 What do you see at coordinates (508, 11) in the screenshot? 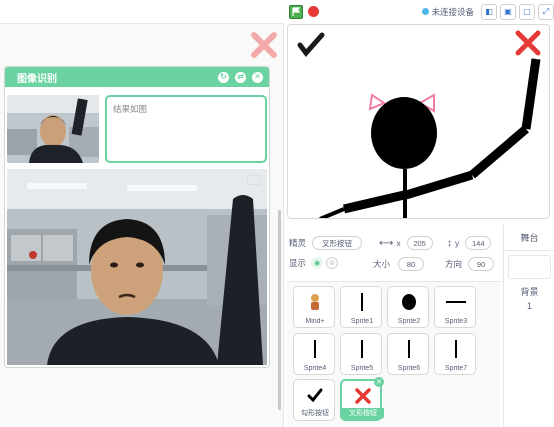
I see `large-stage-button: ▣` at bounding box center [508, 11].